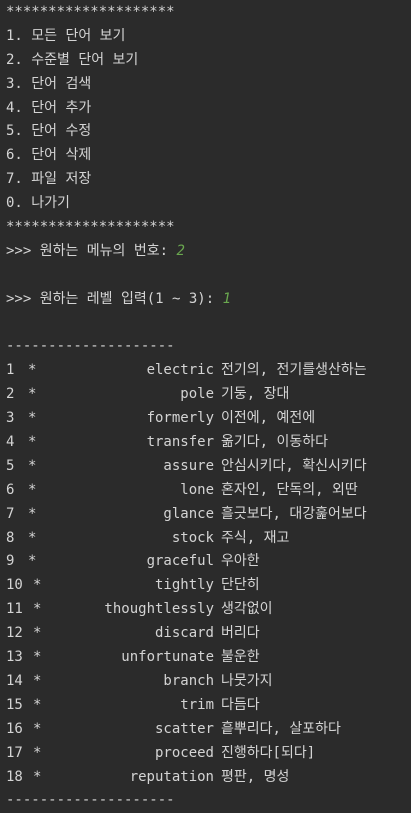 The width and height of the screenshot is (411, 813). I want to click on menu-item-save-file: 7. 파일 저장, so click(49, 179).